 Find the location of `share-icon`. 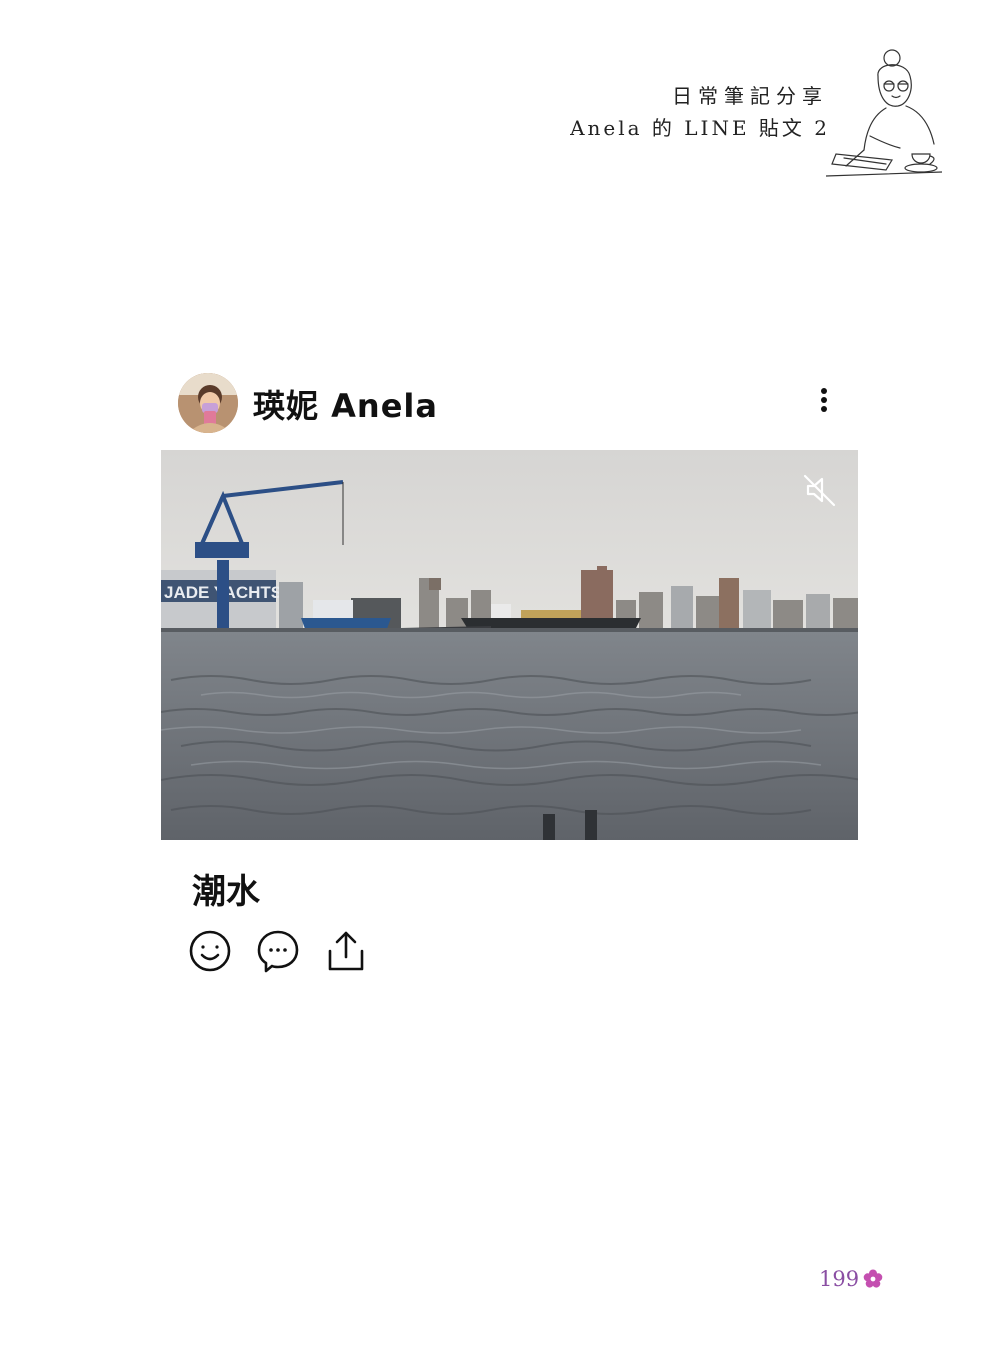

share-icon is located at coordinates (346, 951).